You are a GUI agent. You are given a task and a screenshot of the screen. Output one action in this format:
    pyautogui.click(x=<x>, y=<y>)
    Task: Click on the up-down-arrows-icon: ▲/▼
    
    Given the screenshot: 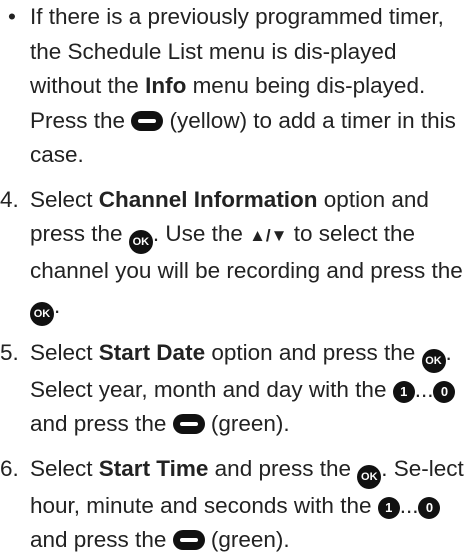 What is the action you would take?
    pyautogui.click(x=268, y=235)
    